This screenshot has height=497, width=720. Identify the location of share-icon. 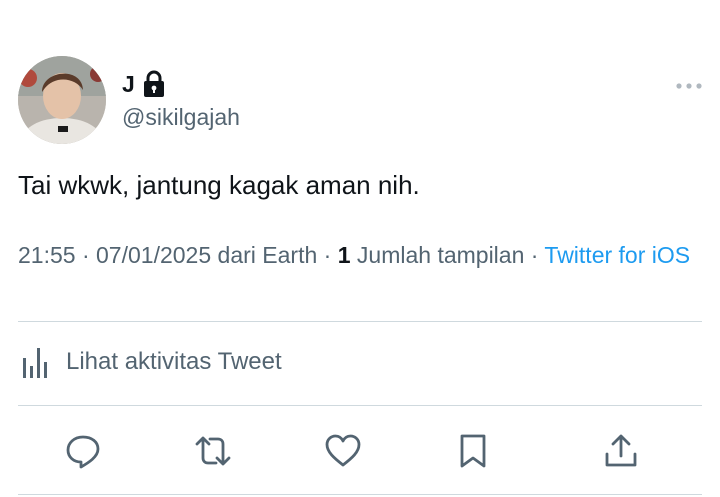
(621, 450).